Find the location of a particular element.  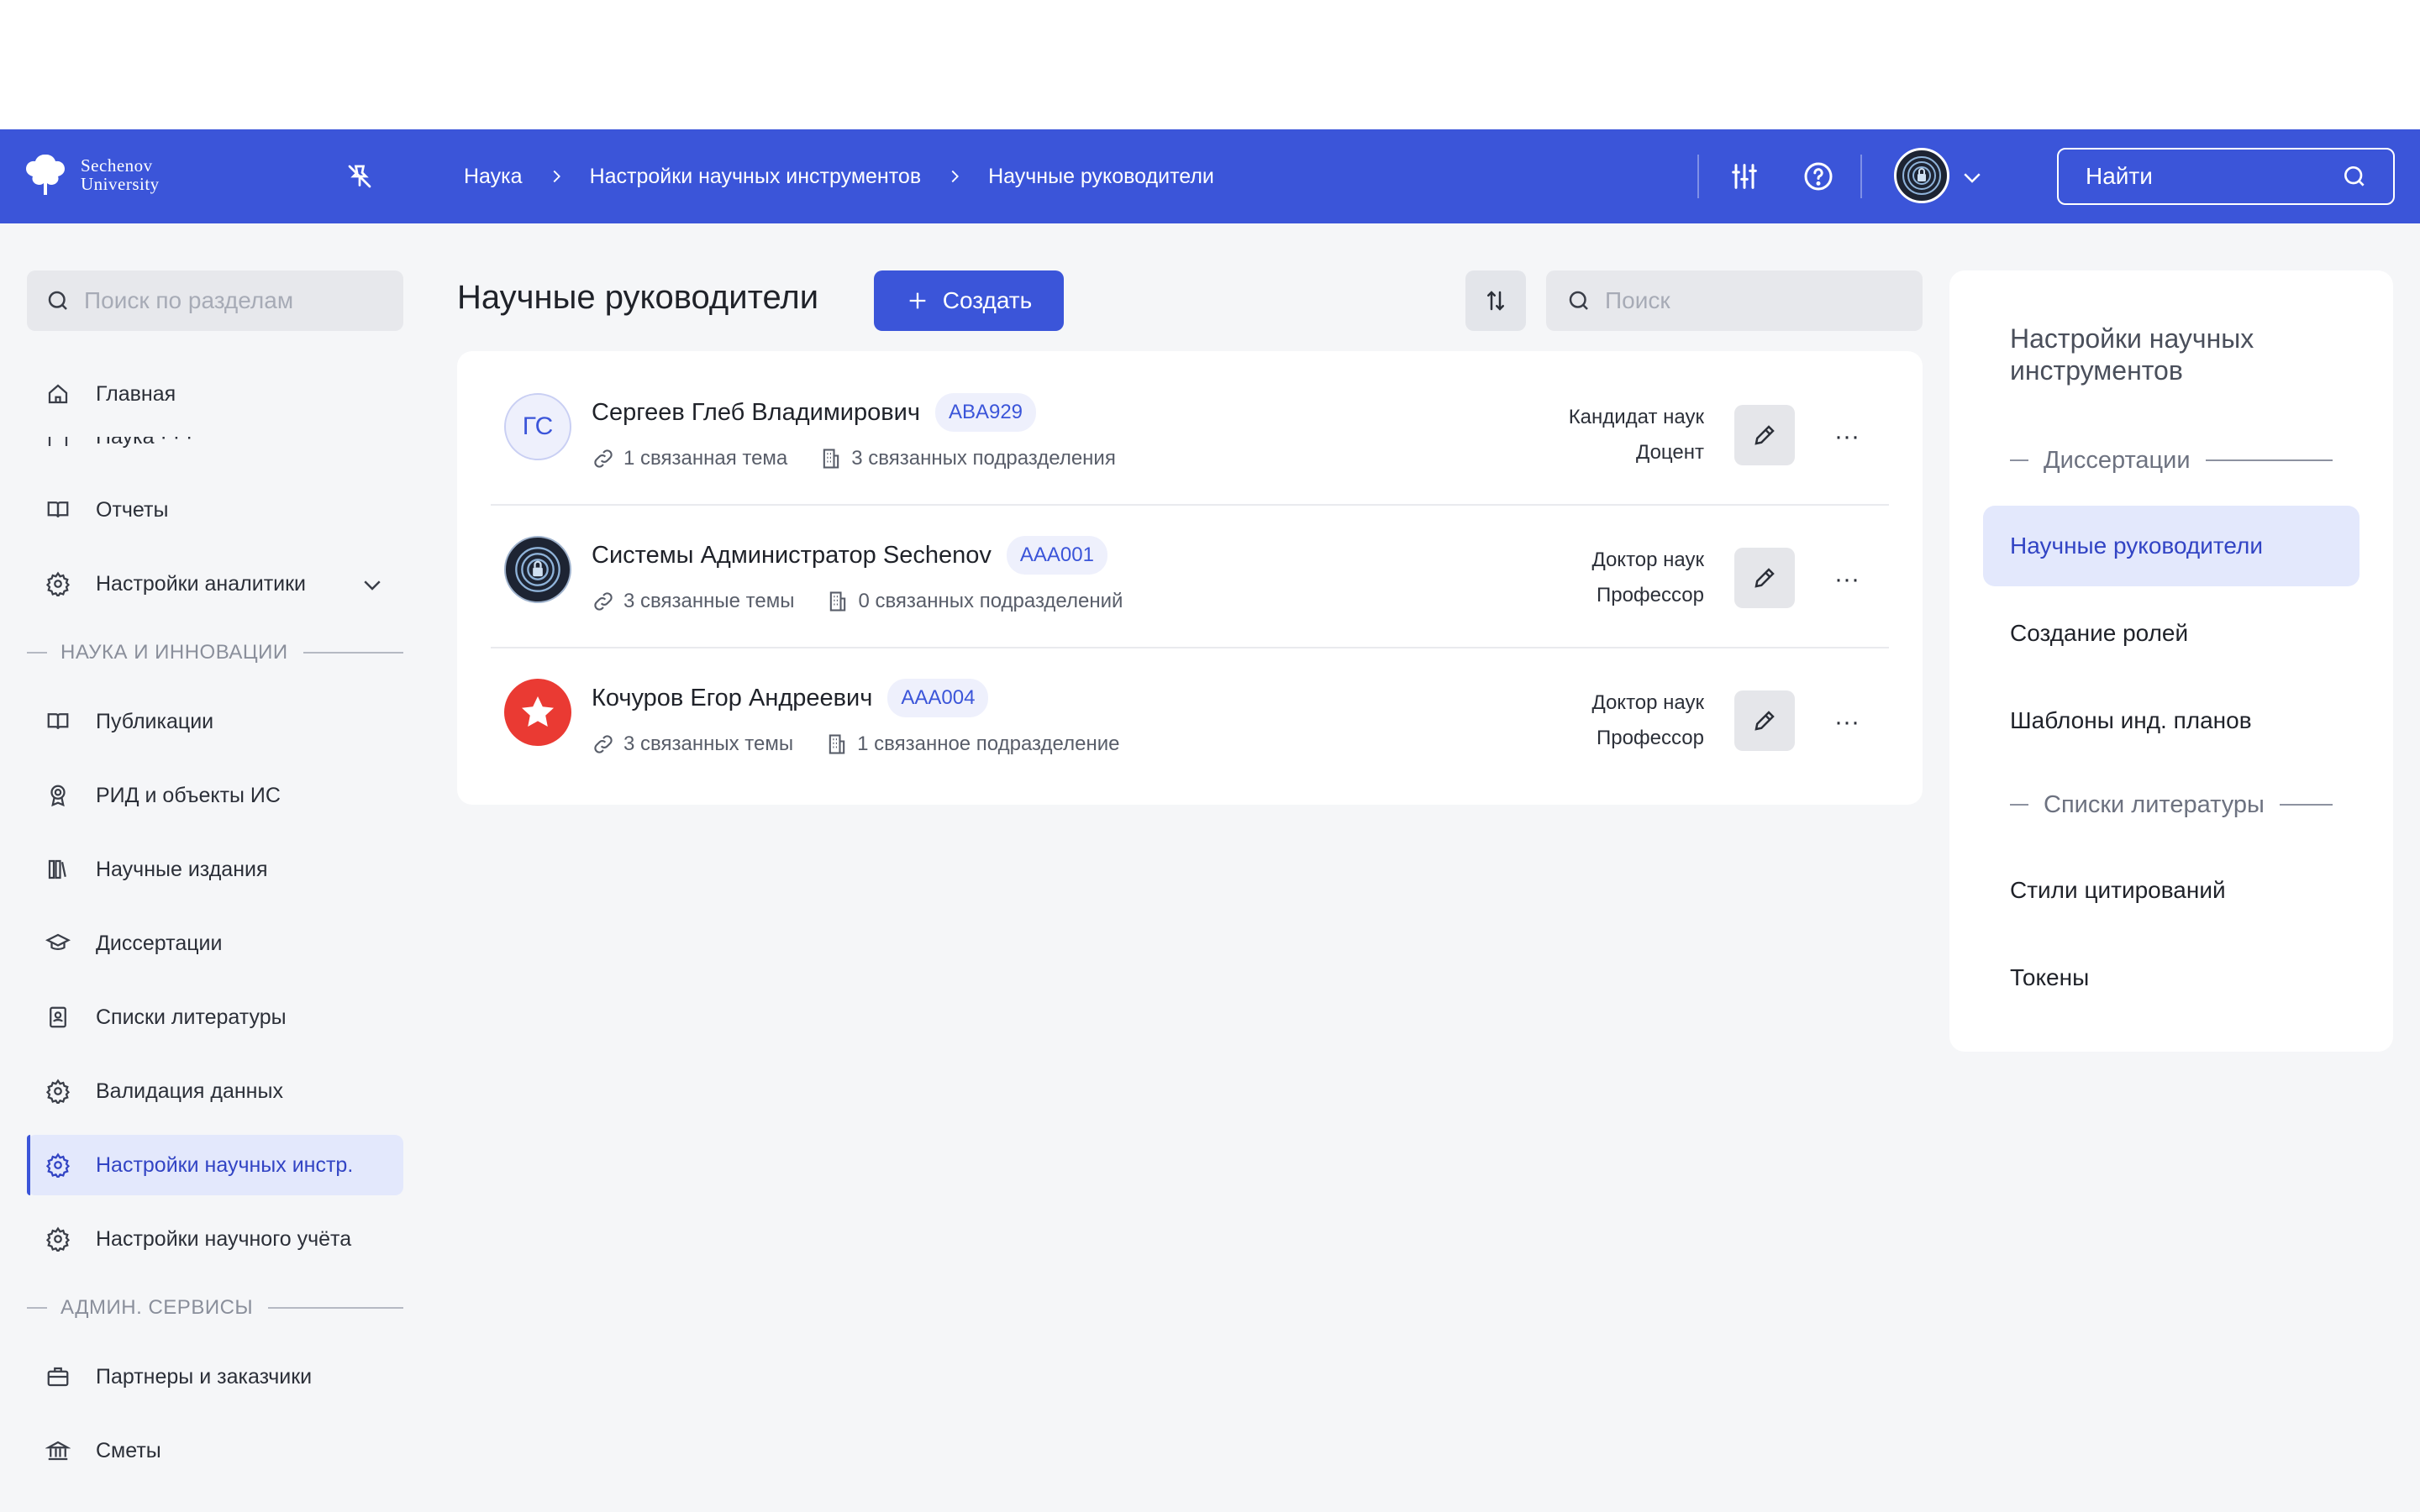

panel-item-supervisors: Научные руководители is located at coordinates (2171, 546).